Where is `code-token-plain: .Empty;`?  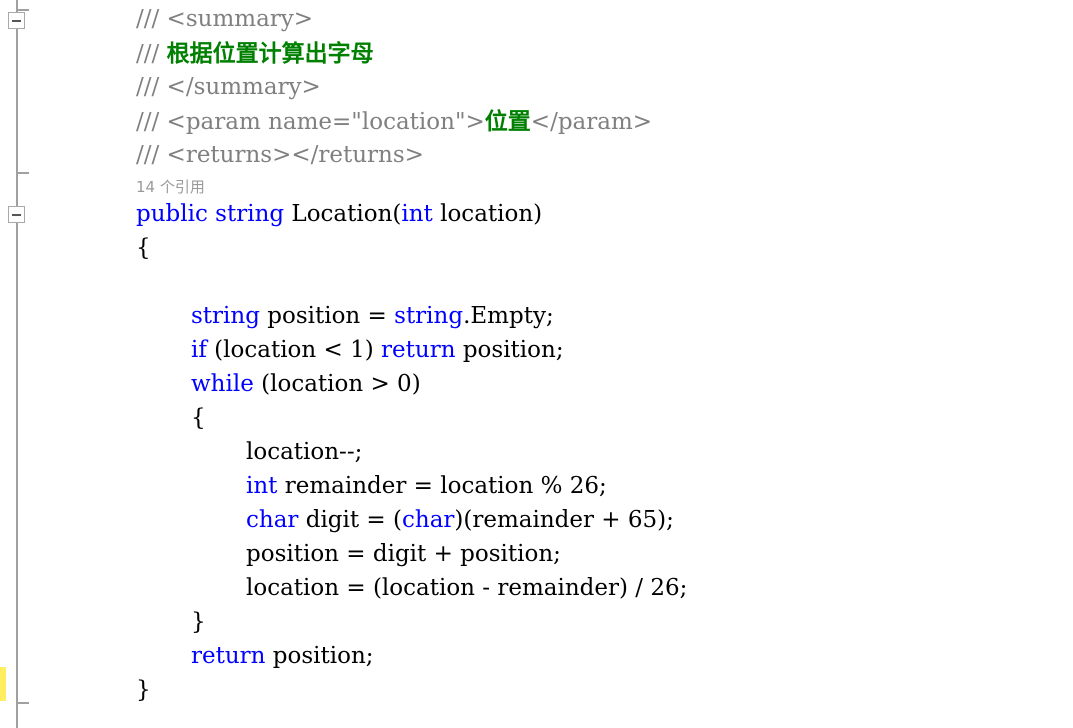 code-token-plain: .Empty; is located at coordinates (508, 316).